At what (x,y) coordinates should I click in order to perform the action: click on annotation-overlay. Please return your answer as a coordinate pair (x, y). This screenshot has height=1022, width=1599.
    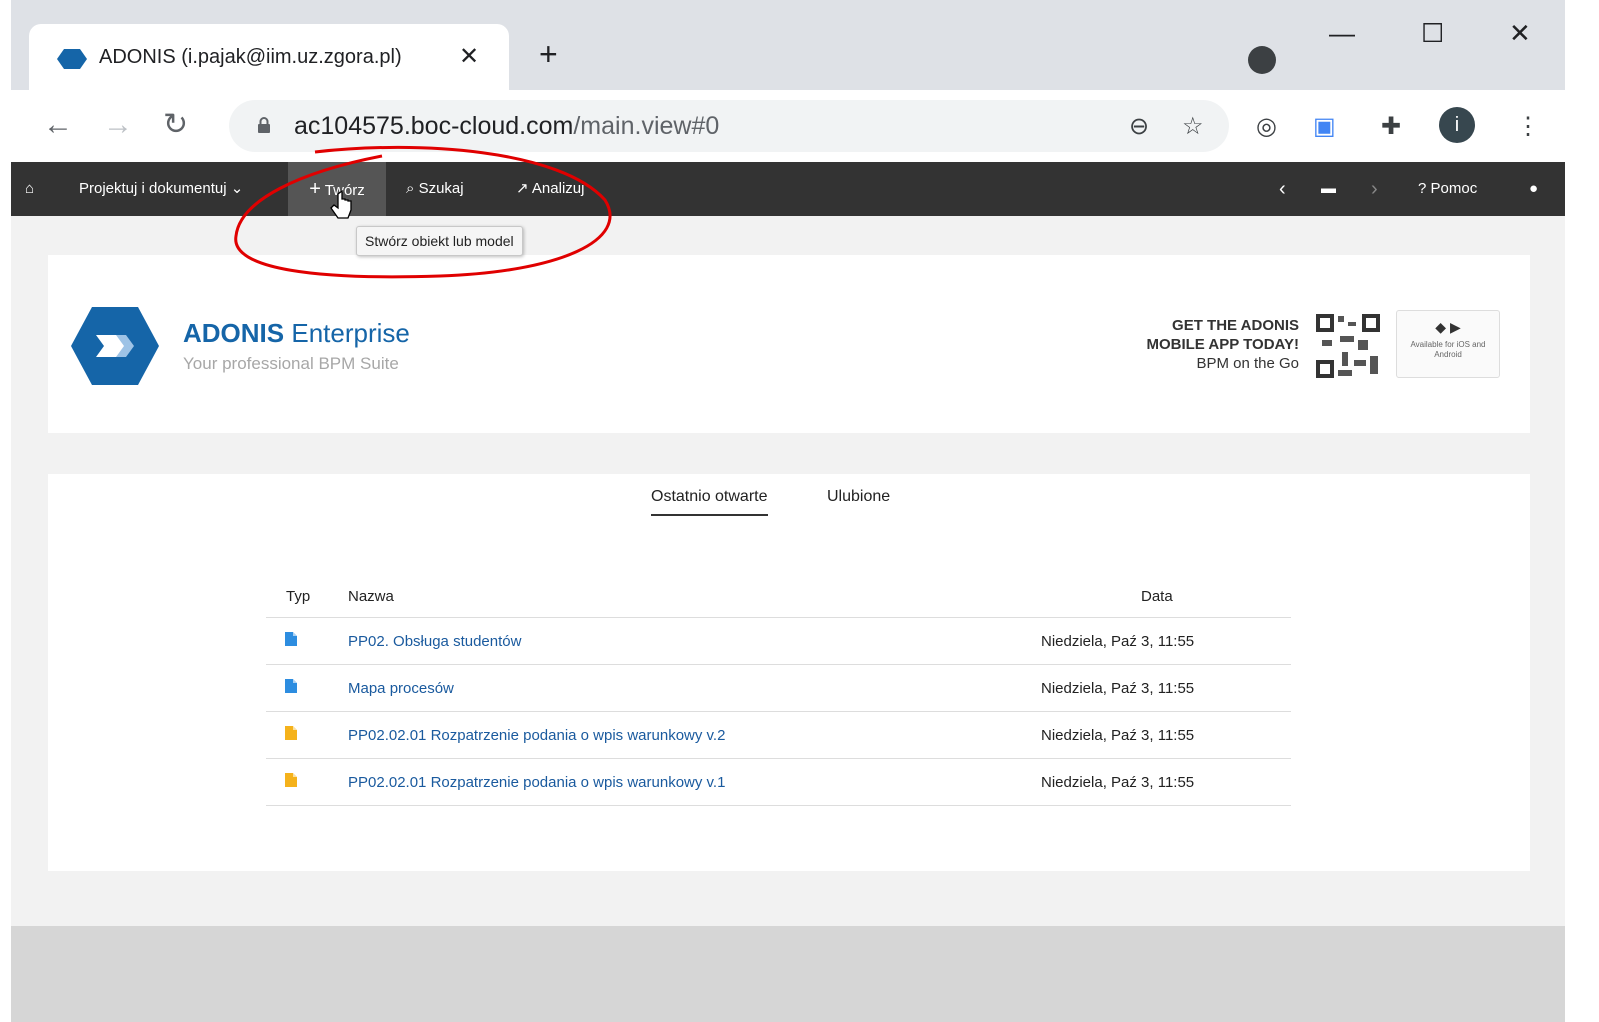
    Looking at the image, I should click on (423, 212).